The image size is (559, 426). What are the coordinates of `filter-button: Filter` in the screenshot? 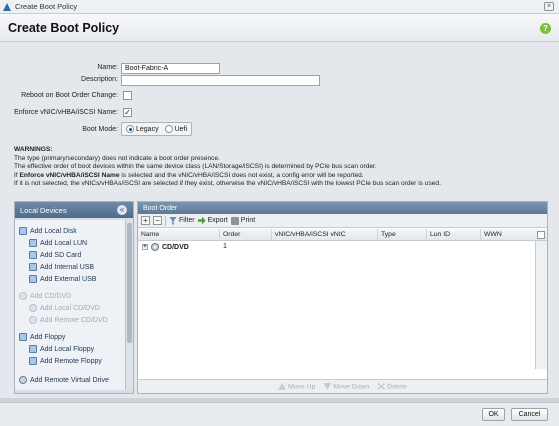 It's located at (182, 220).